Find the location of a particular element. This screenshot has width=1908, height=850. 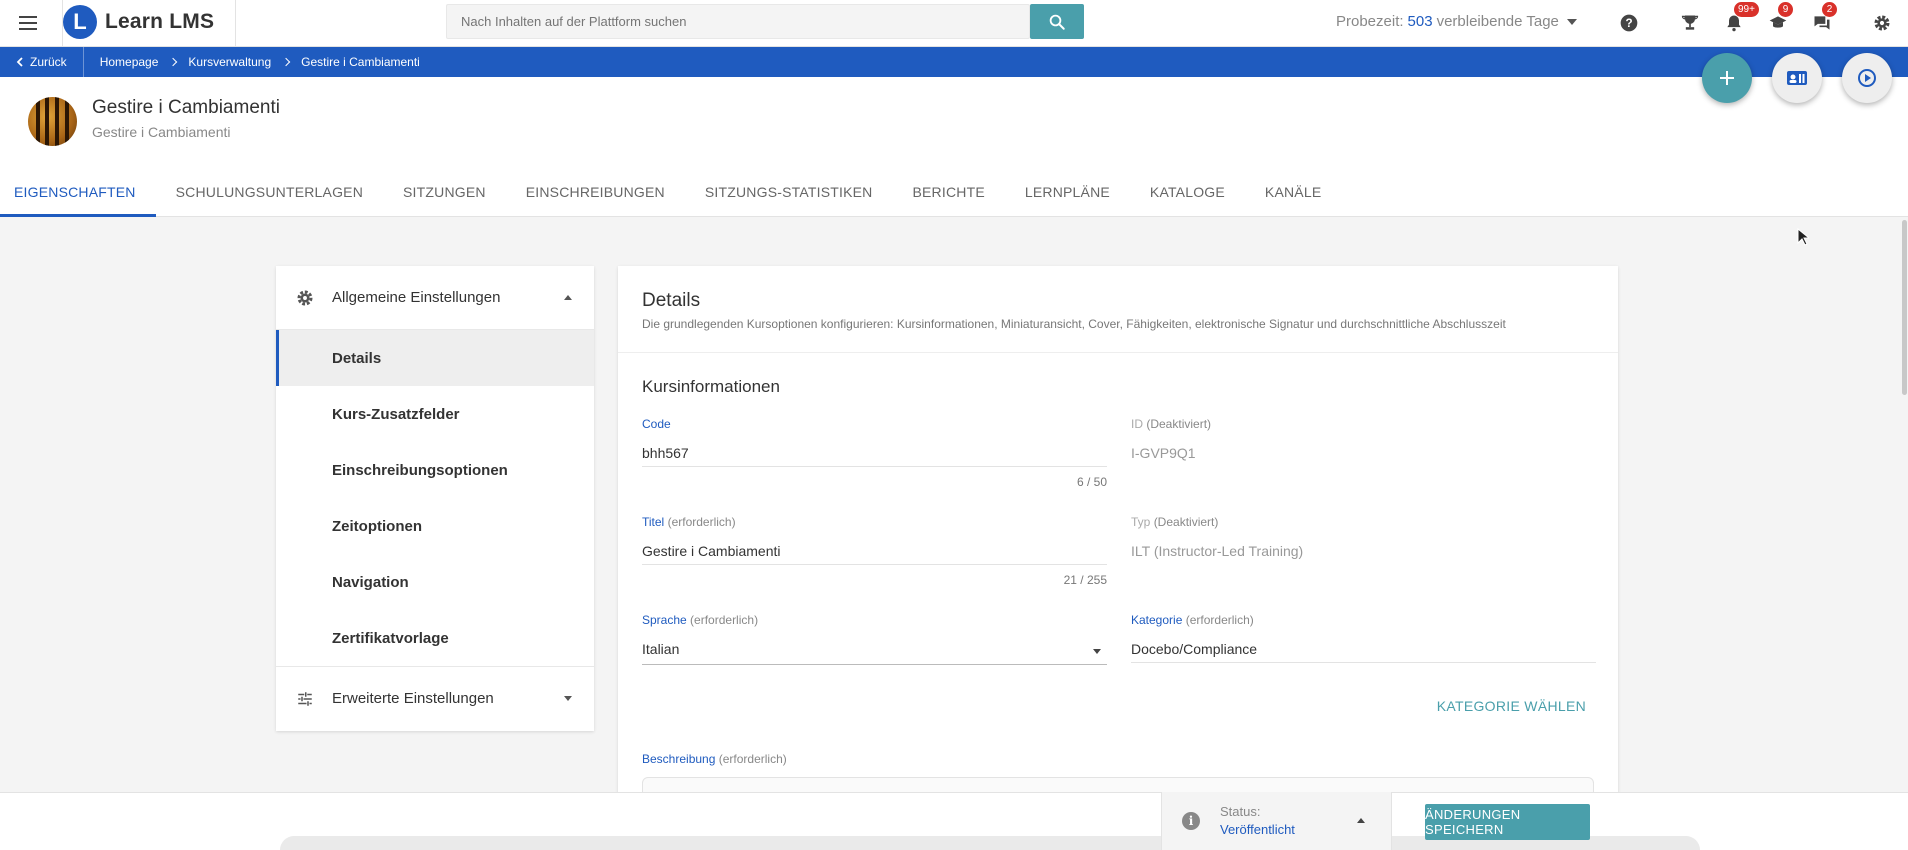

id-label: ID (Deaktiviert) is located at coordinates (1363, 424).